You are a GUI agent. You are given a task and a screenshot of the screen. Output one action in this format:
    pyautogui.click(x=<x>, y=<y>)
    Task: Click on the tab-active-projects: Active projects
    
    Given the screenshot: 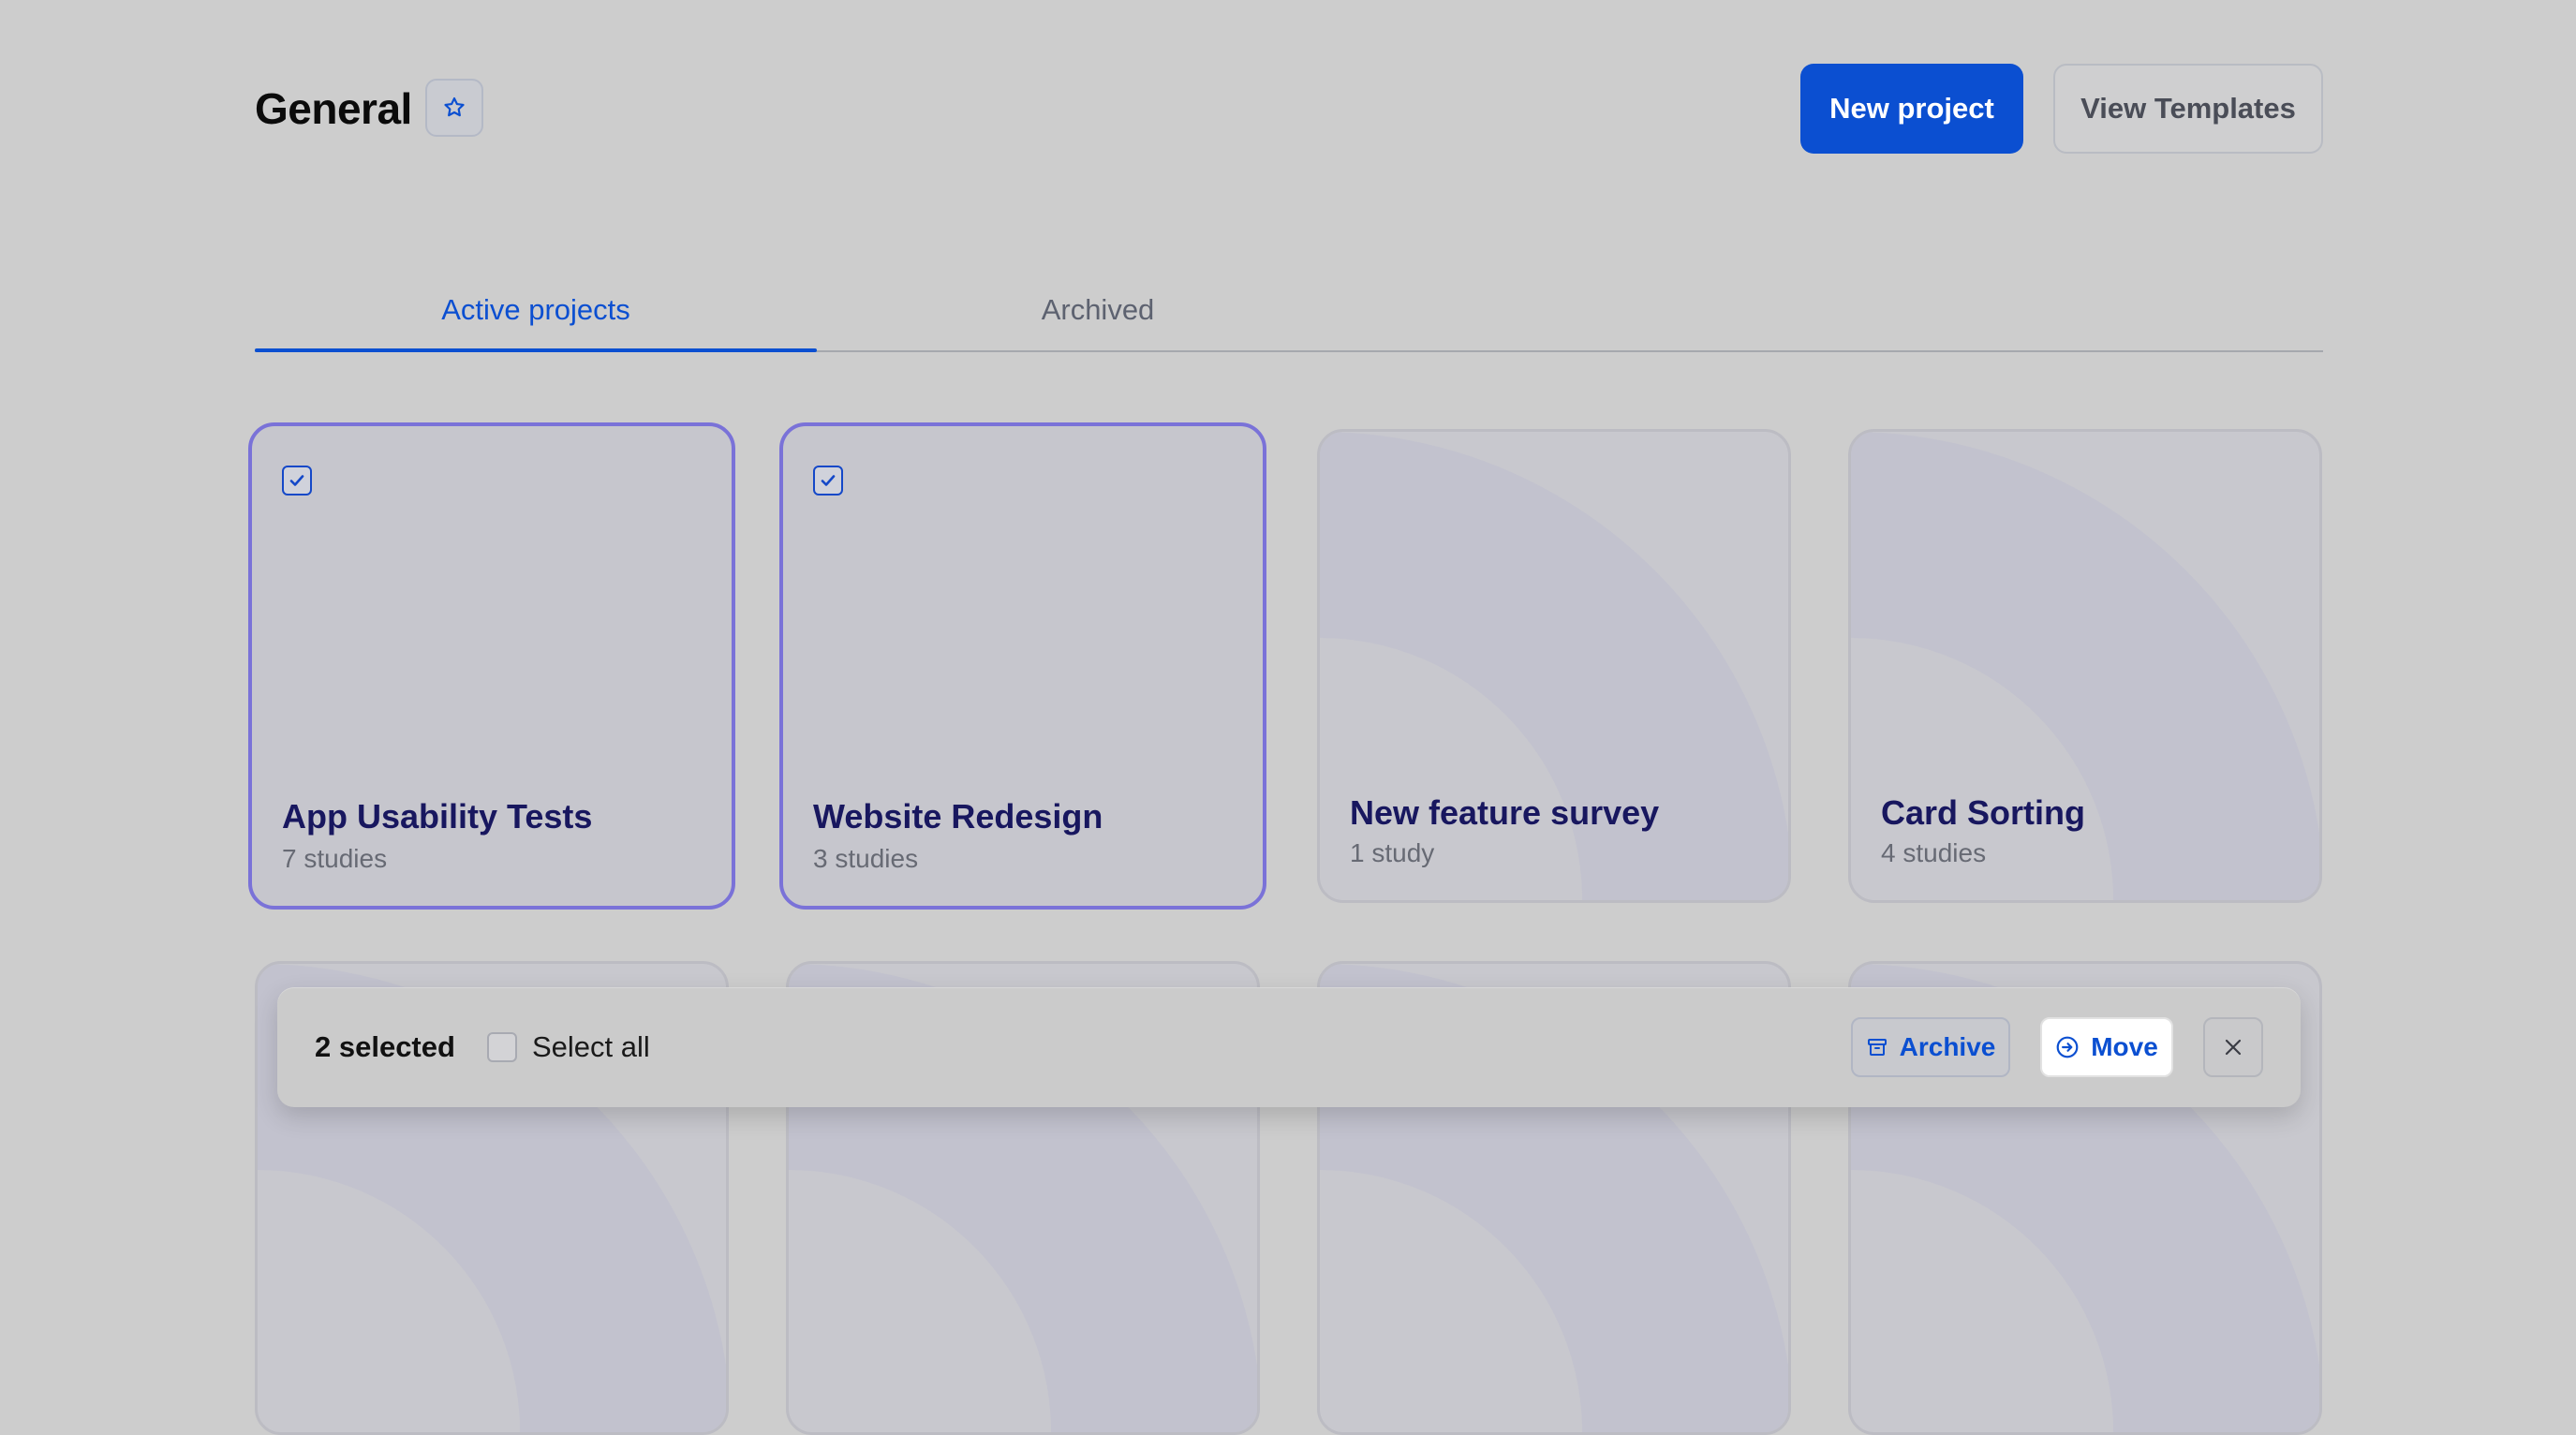 What is the action you would take?
    pyautogui.click(x=536, y=310)
    